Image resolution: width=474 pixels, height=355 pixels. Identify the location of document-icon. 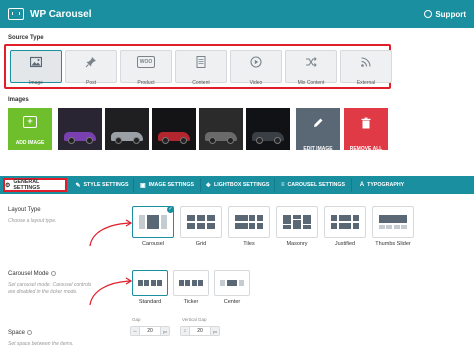
(201, 62).